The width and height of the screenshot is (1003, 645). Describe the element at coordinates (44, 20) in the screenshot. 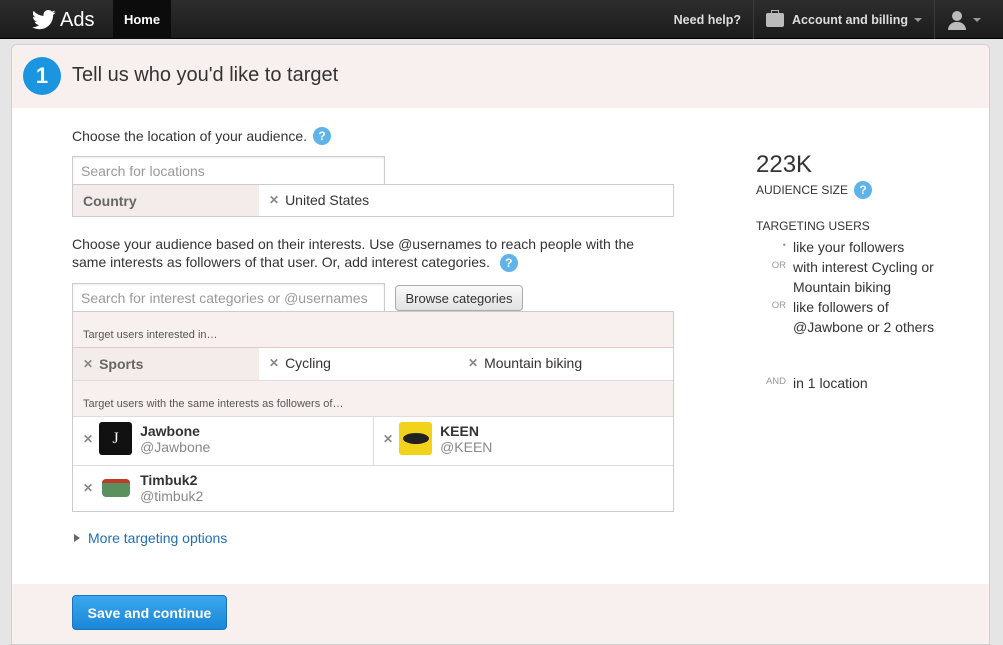

I see `twitter-bird-icon` at that location.